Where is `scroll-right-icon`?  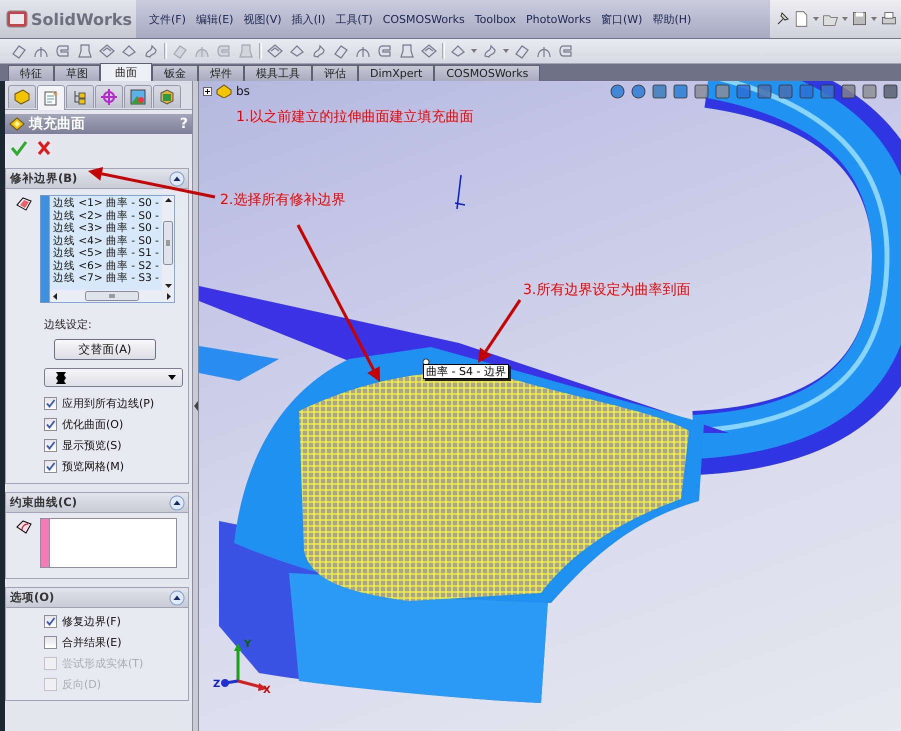
scroll-right-icon is located at coordinates (169, 296).